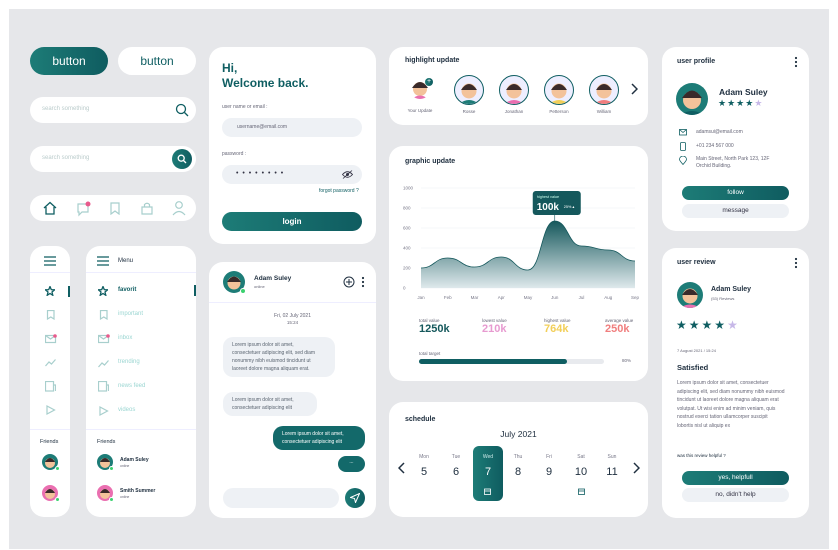 This screenshot has width=838, height=550. What do you see at coordinates (143, 462) in the screenshot?
I see `friend-item: Adam Suley online` at bounding box center [143, 462].